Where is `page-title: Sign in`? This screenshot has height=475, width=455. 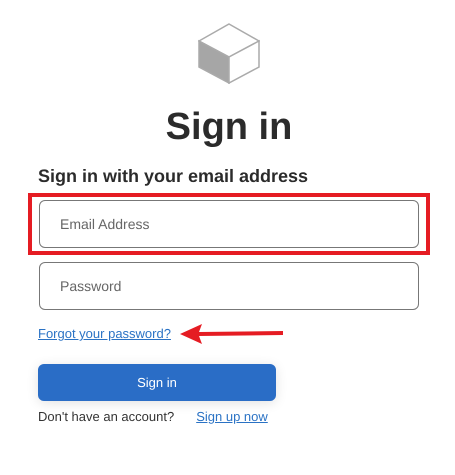
page-title: Sign in is located at coordinates (229, 127).